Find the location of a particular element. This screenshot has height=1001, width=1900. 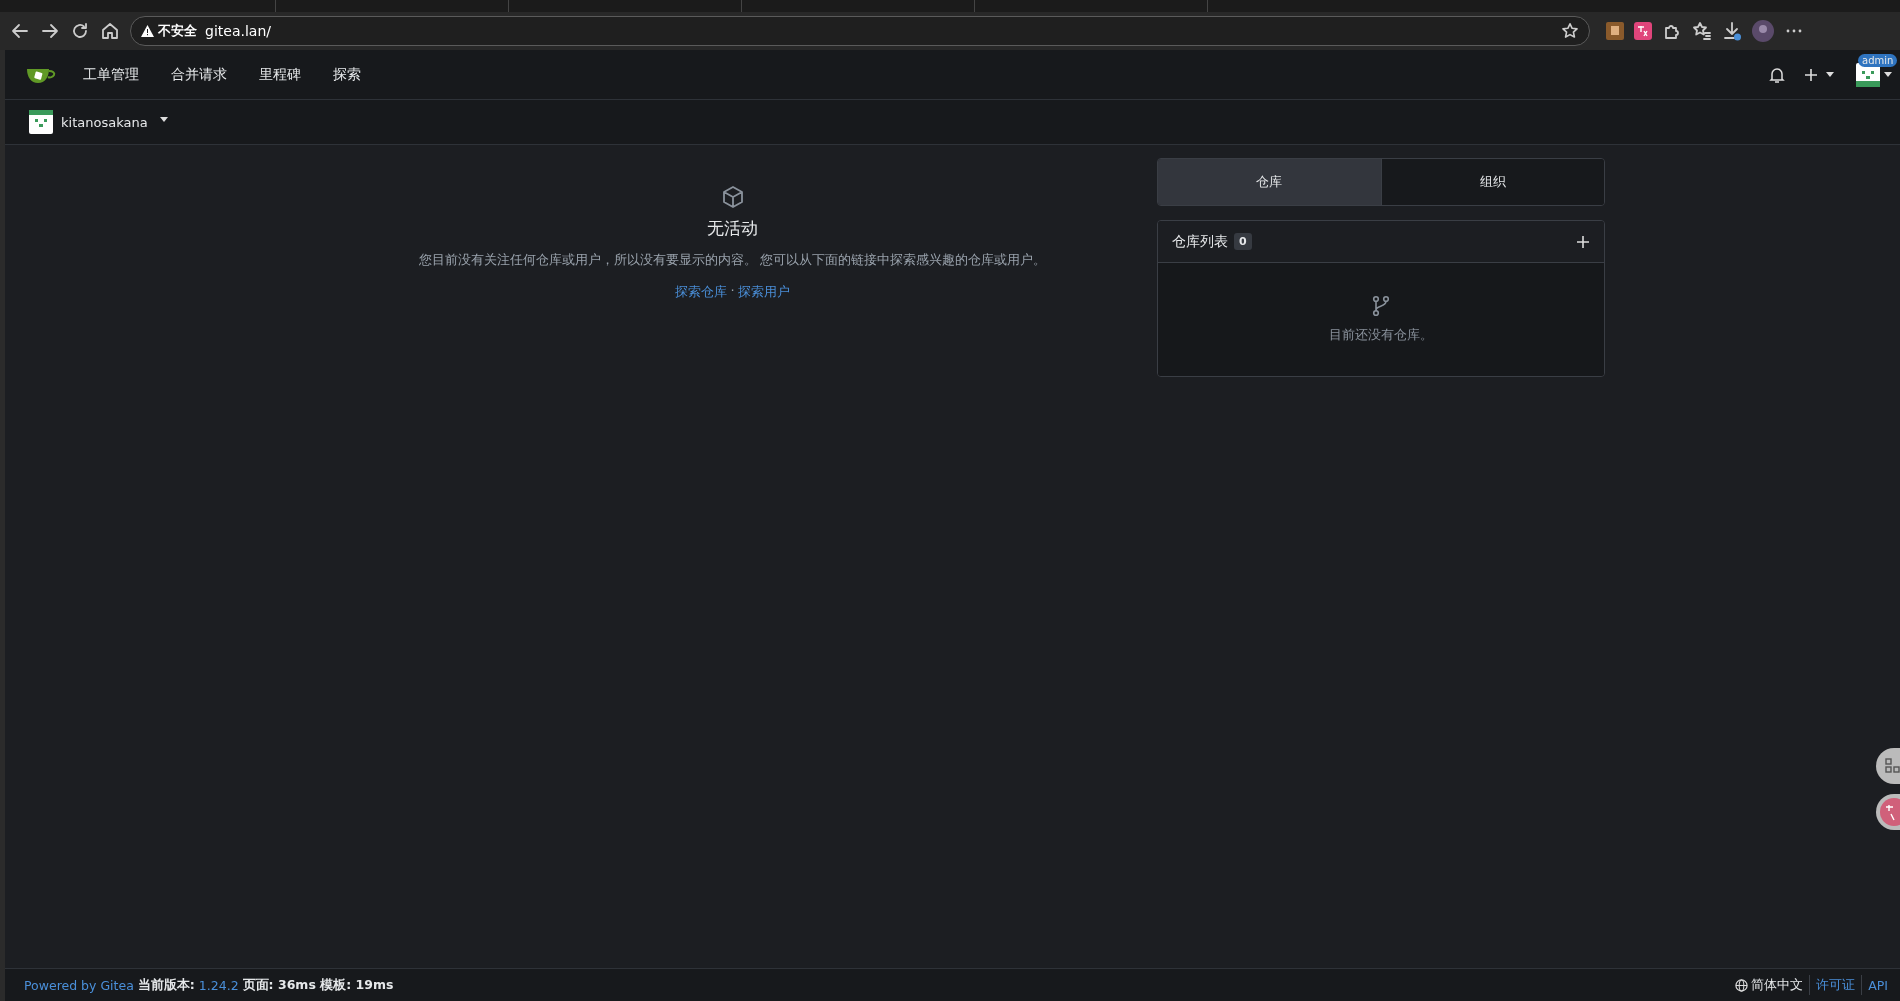

nav-link: 合并请求 is located at coordinates (199, 74).